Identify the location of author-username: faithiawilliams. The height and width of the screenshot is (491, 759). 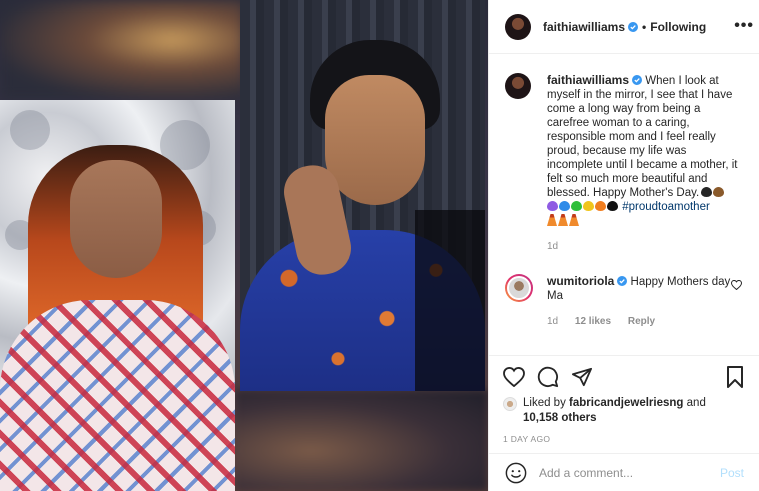
(584, 27).